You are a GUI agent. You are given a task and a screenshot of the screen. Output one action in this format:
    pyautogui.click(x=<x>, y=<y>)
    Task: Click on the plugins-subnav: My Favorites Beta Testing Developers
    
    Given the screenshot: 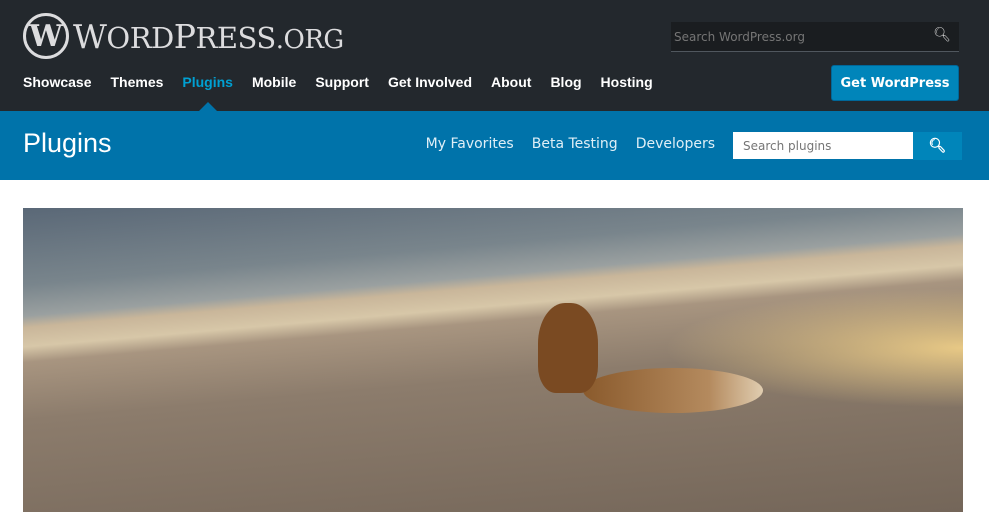 What is the action you would take?
    pyautogui.click(x=570, y=144)
    